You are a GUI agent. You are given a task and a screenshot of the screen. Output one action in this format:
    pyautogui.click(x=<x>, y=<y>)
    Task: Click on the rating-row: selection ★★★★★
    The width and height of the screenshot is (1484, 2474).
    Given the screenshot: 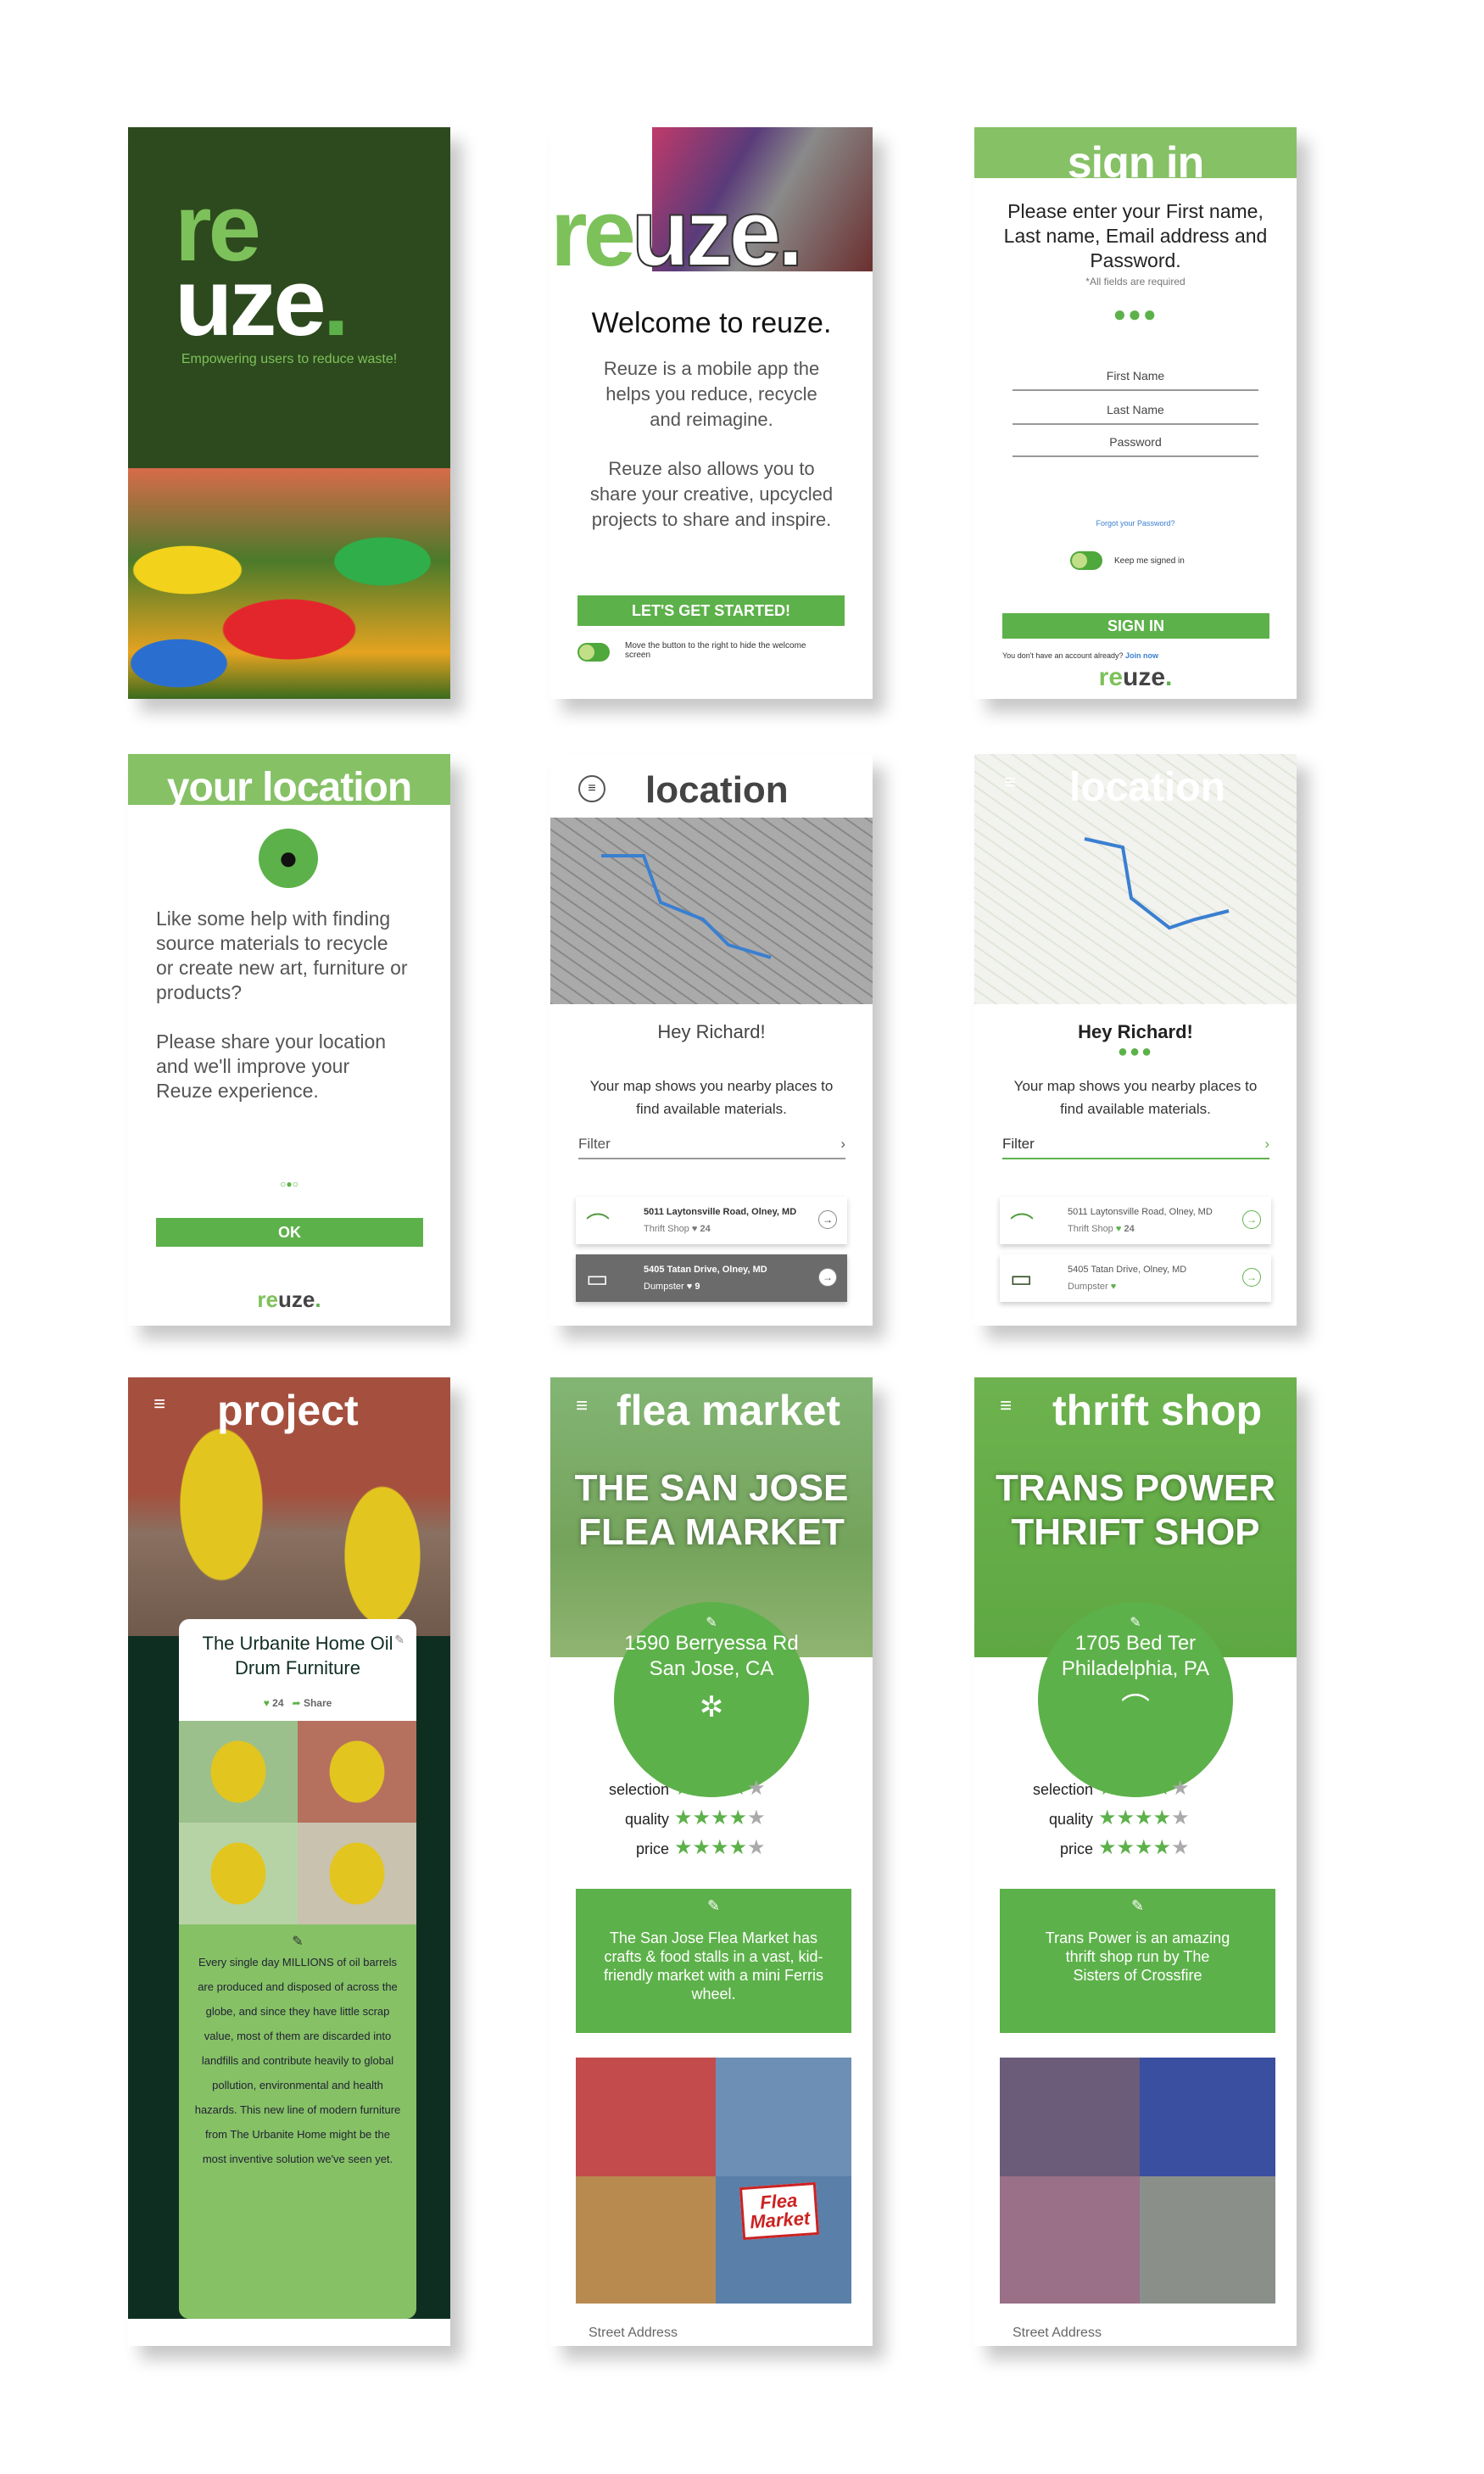 What is the action you would take?
    pyautogui.click(x=716, y=1788)
    